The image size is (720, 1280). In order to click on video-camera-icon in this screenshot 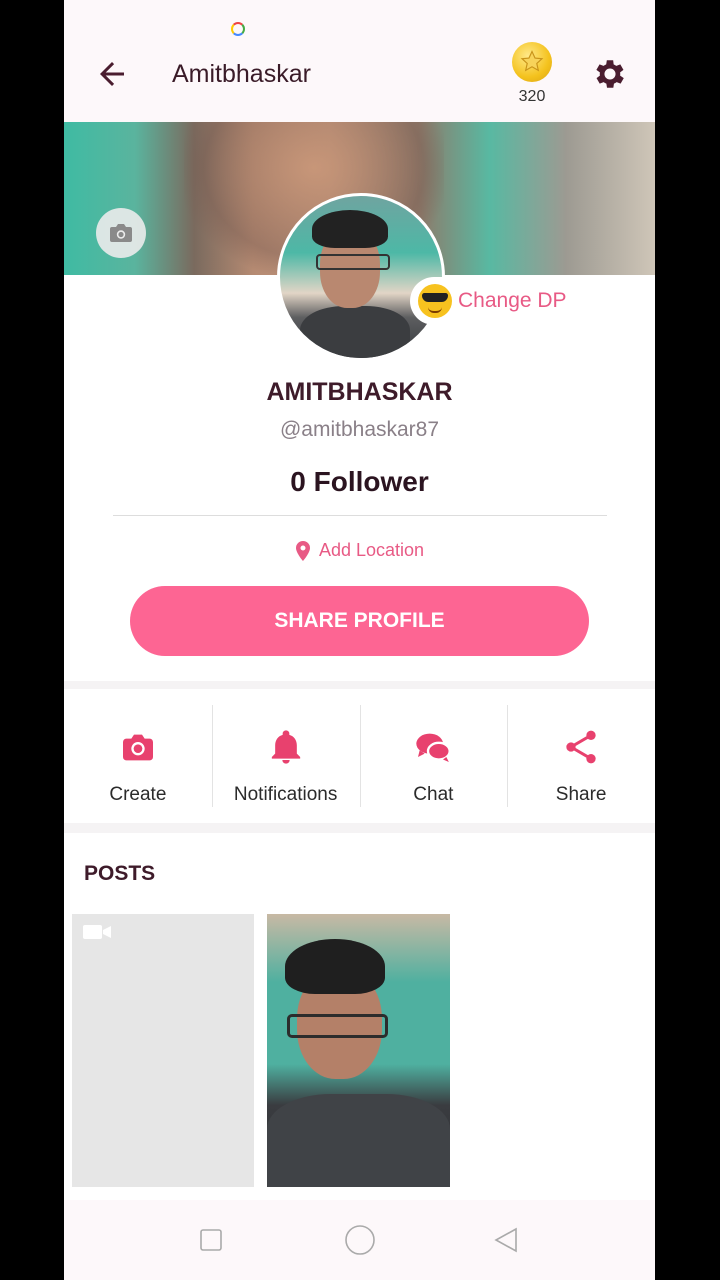, I will do `click(97, 932)`.